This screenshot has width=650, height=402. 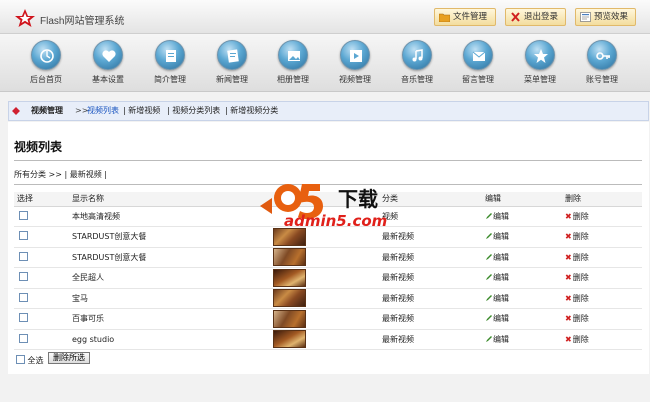 I want to click on watermark-logo: 下载 admin5.com, so click(x=323, y=207).